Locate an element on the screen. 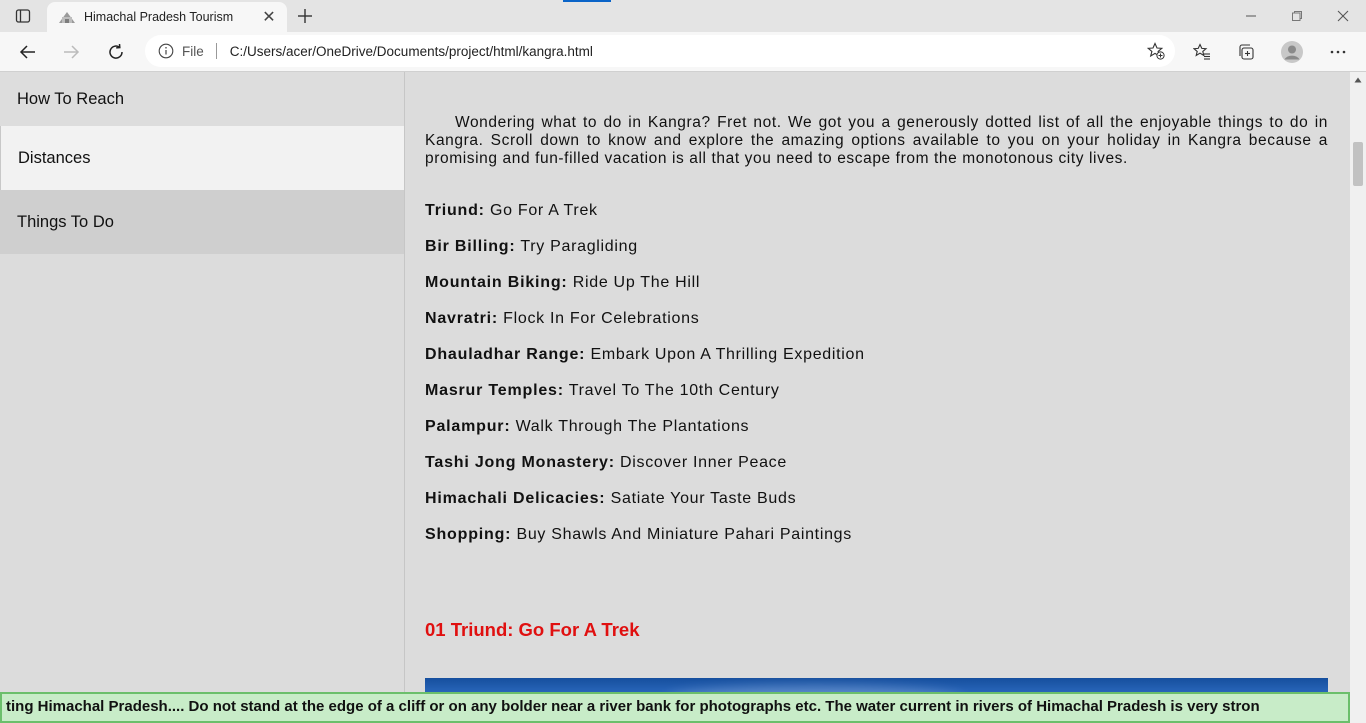 The width and height of the screenshot is (1366, 723). plus-icon is located at coordinates (305, 16).